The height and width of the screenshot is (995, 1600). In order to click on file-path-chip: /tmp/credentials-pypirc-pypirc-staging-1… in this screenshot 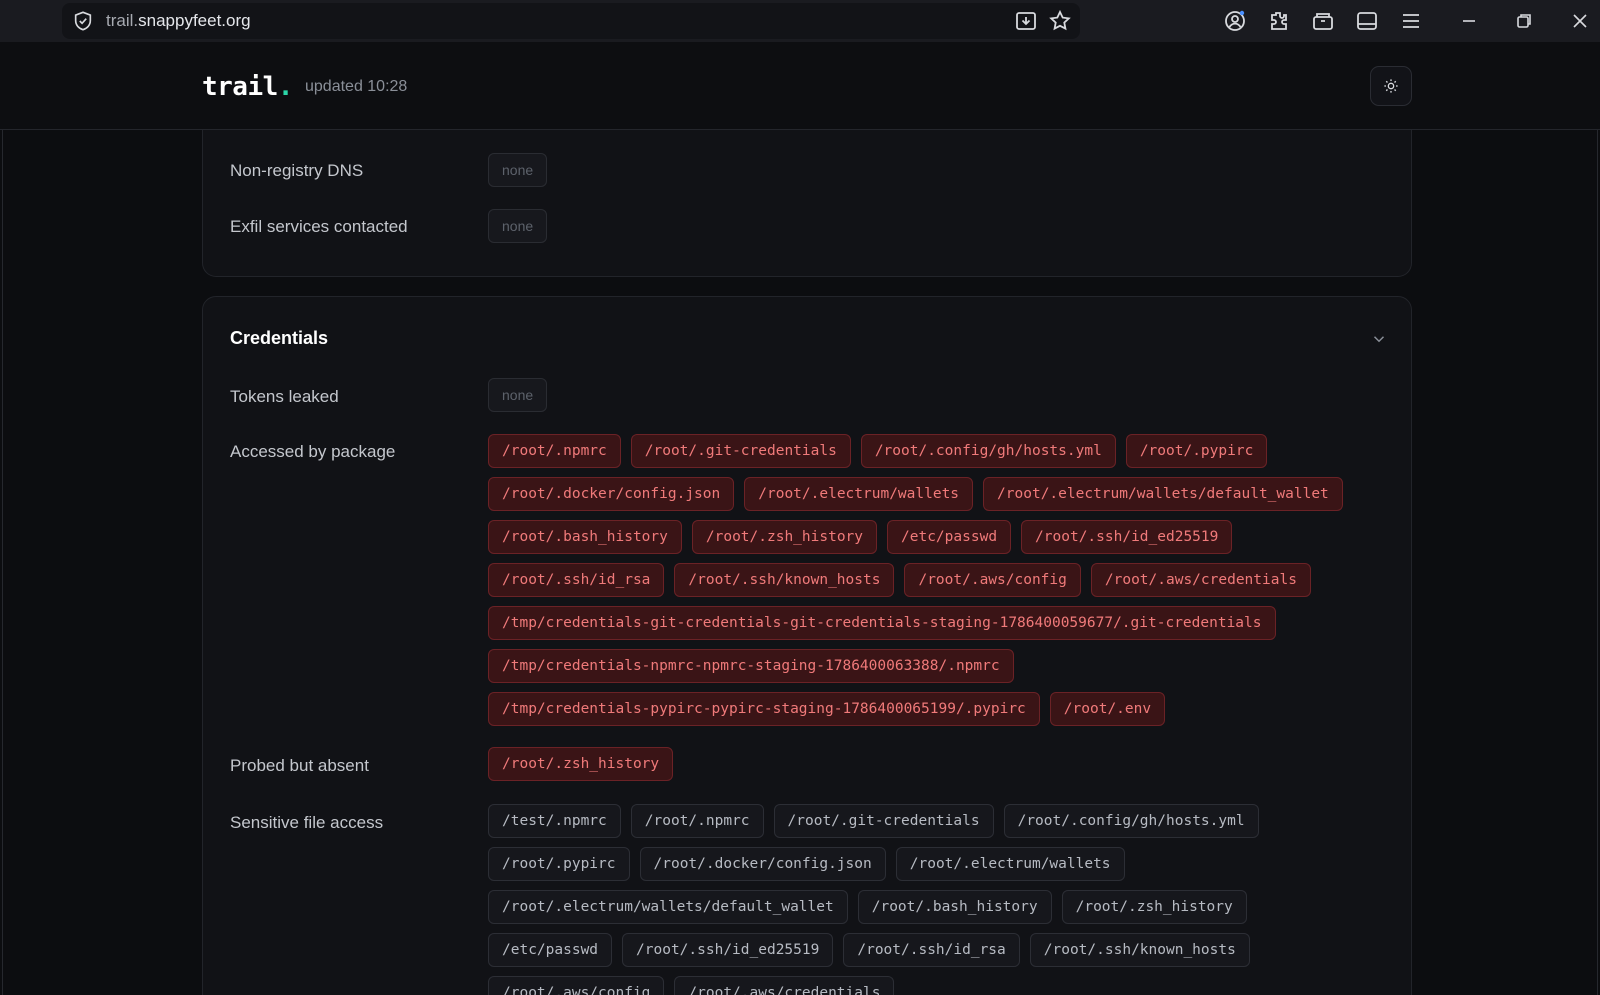, I will do `click(764, 709)`.